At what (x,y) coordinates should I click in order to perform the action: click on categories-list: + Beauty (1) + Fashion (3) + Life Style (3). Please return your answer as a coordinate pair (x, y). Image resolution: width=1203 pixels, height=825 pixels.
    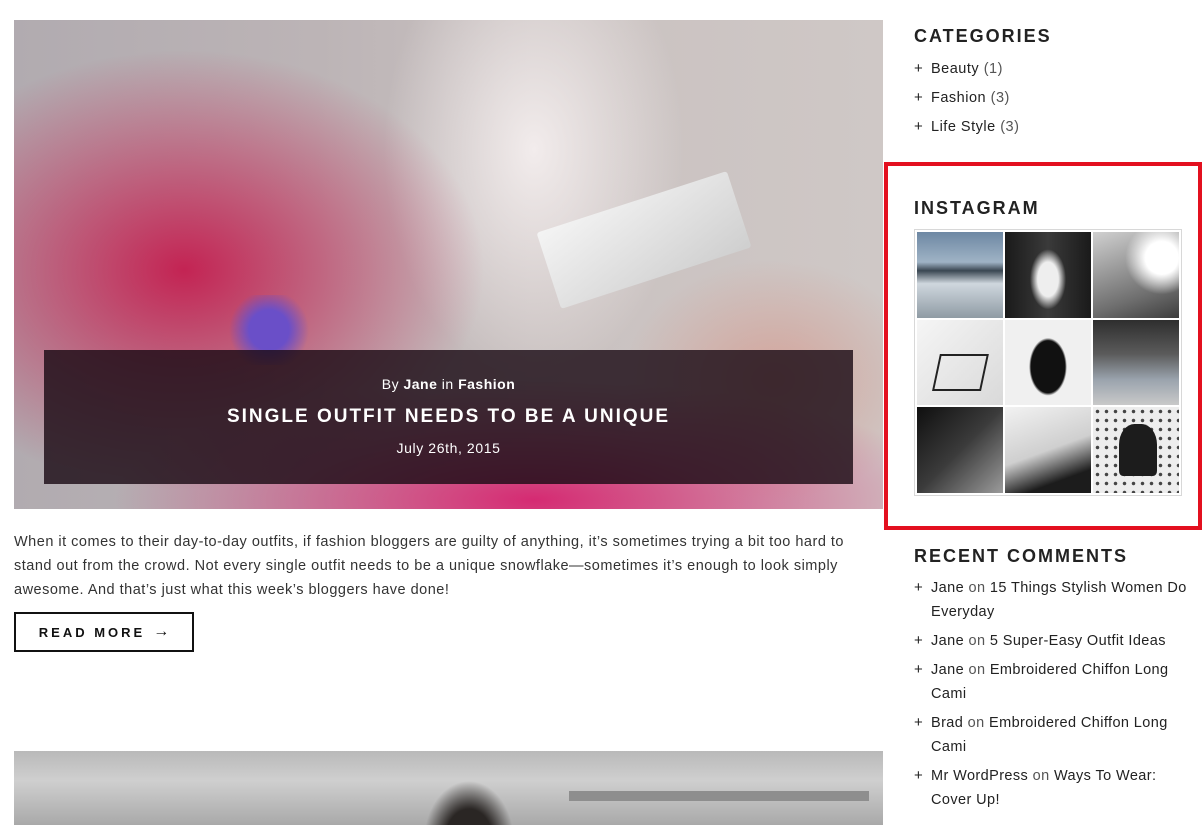
    Looking at the image, I should click on (966, 103).